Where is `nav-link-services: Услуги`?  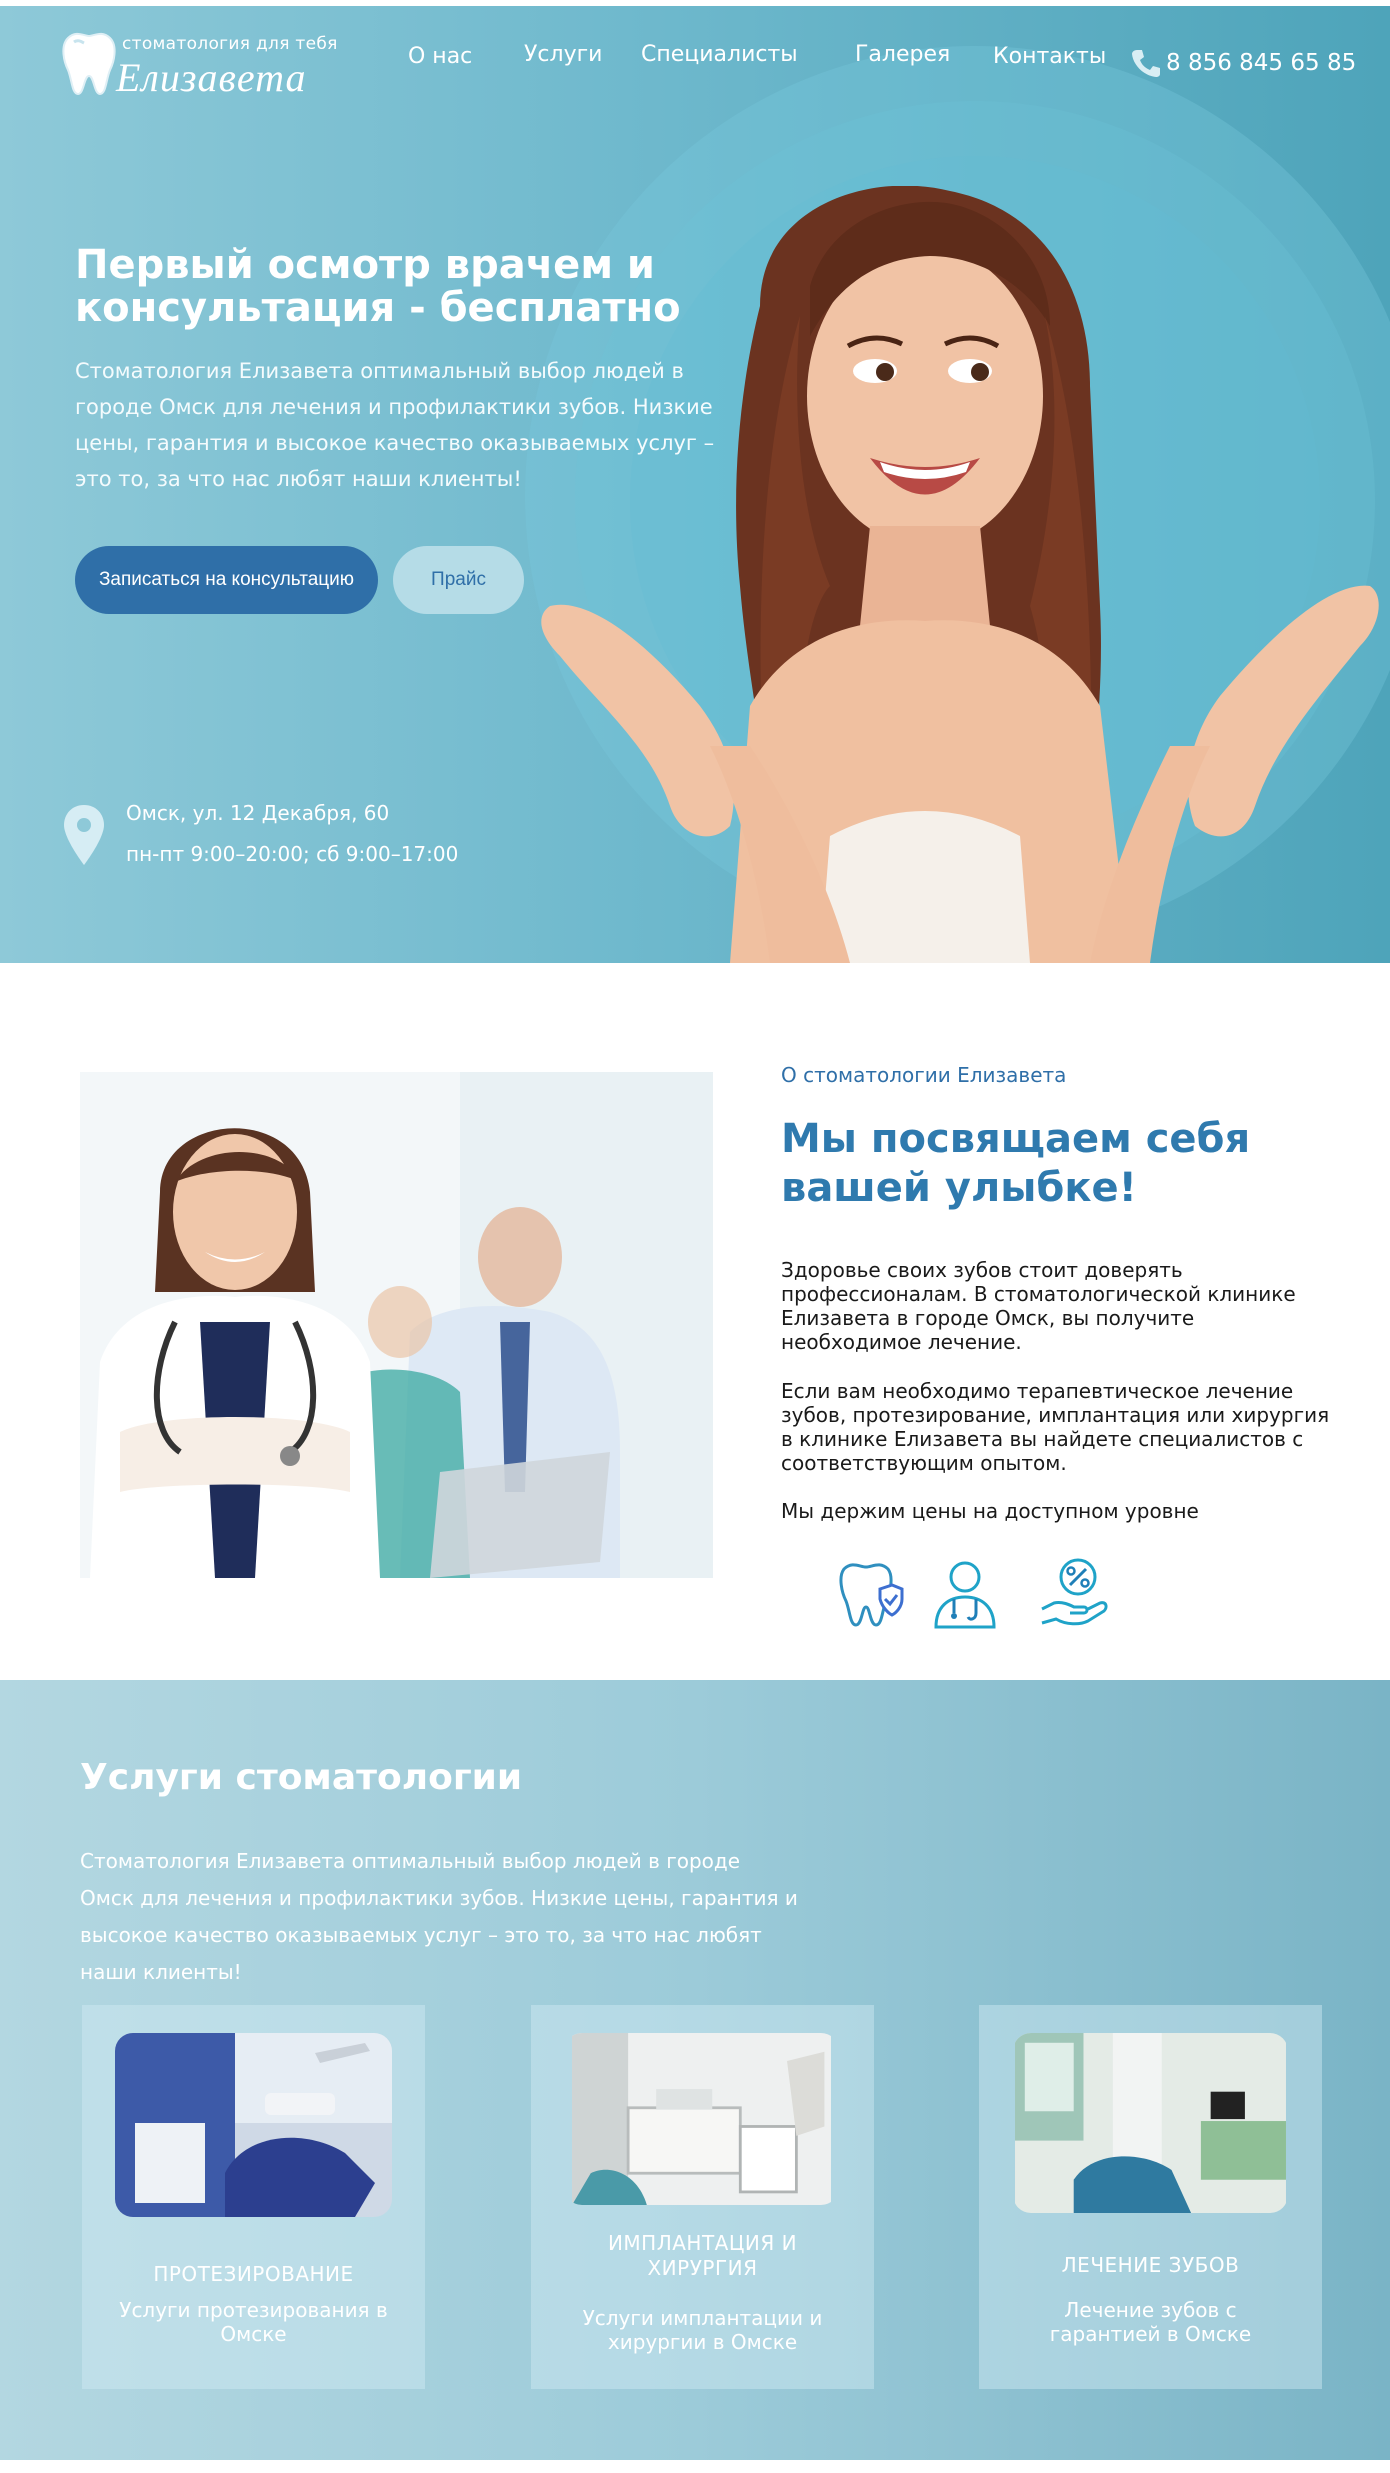
nav-link-services: Услуги is located at coordinates (563, 54).